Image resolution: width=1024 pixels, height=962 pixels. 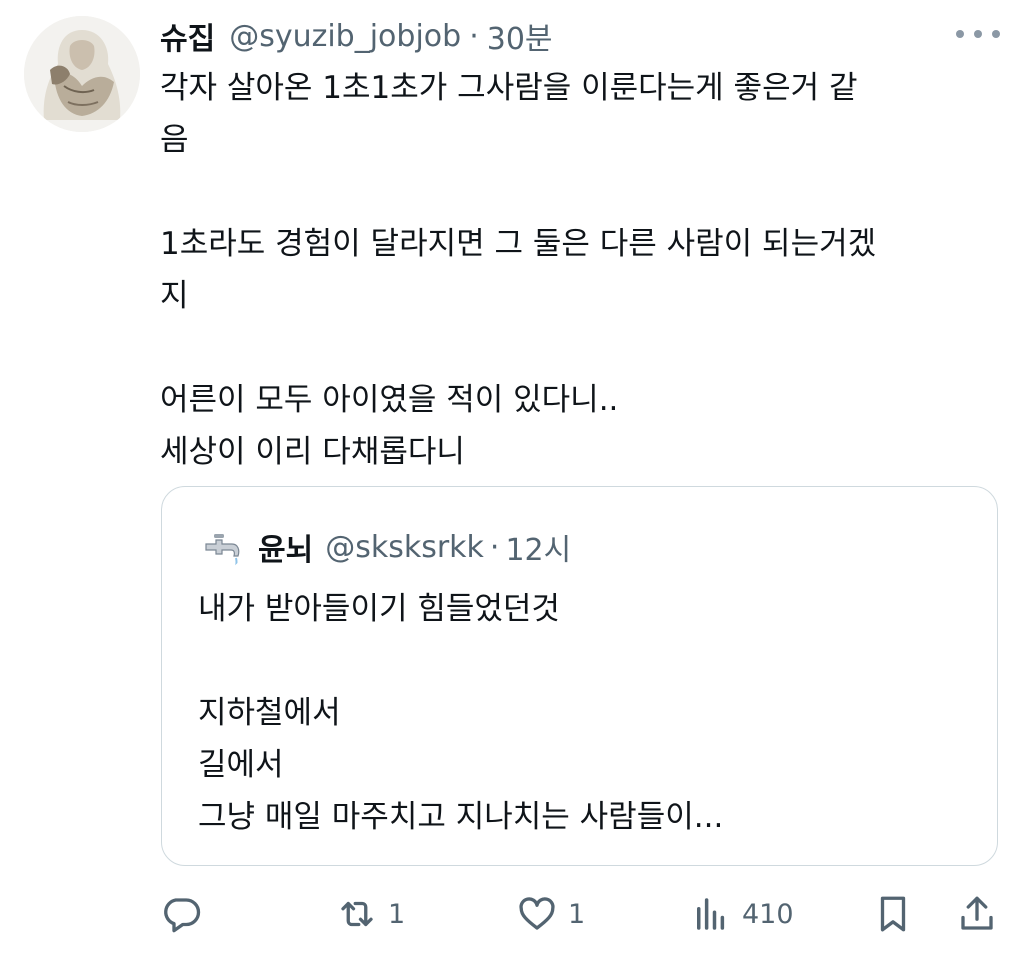 I want to click on tweet-action-bar: 1 1 410, so click(x=580, y=914).